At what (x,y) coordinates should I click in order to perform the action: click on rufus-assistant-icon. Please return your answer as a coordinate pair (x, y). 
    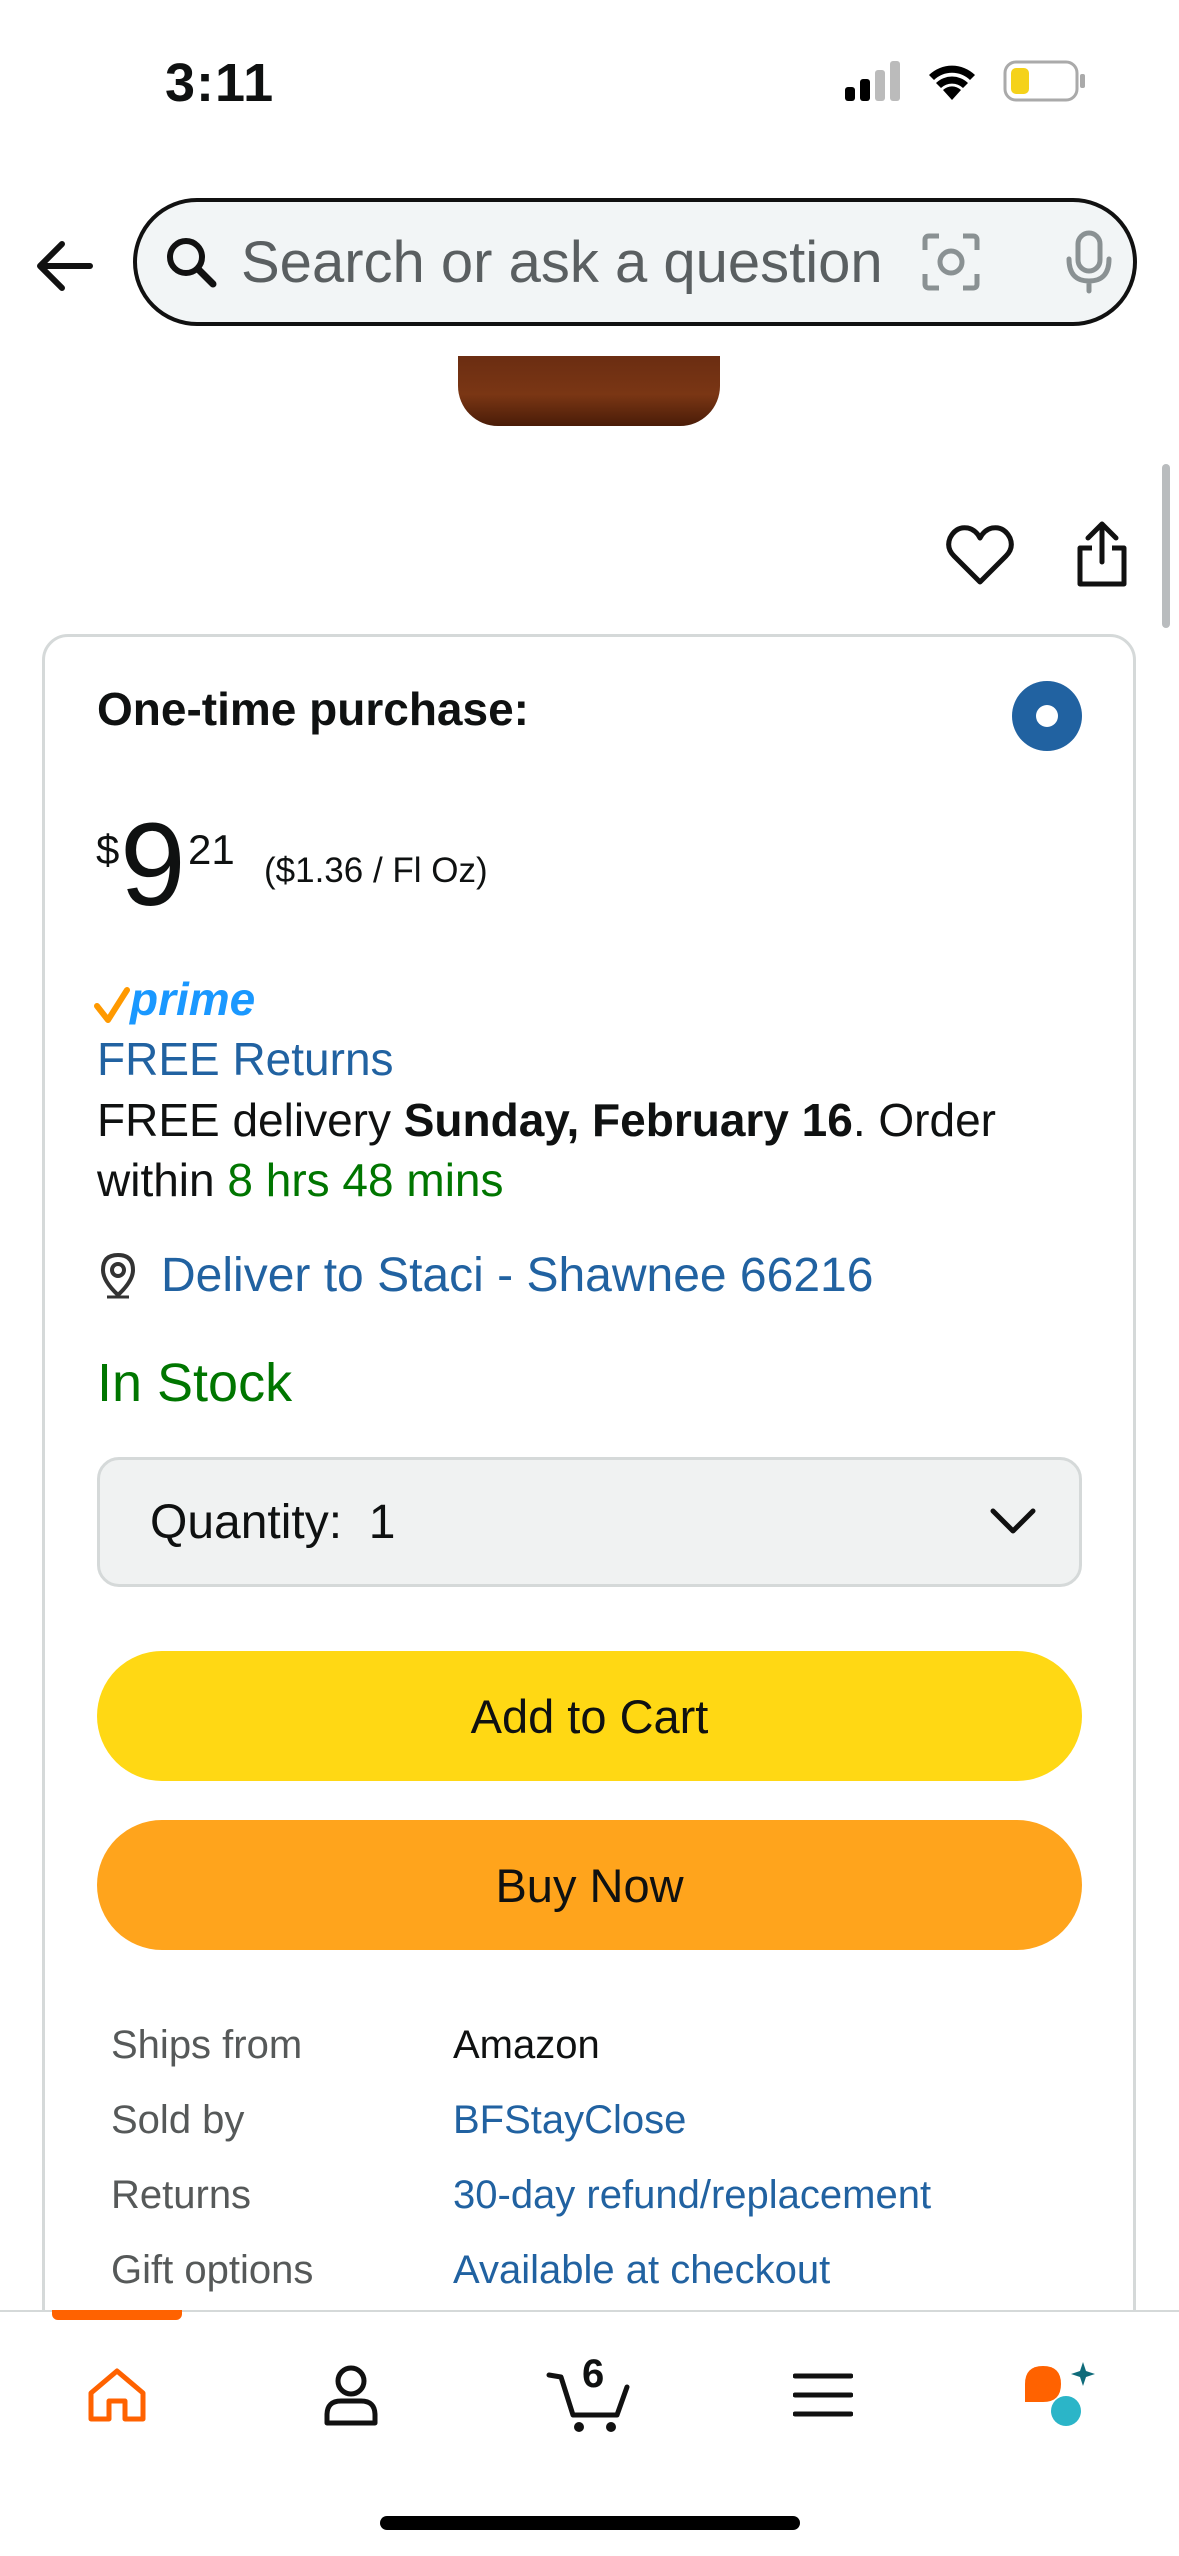
    Looking at the image, I should click on (1060, 2394).